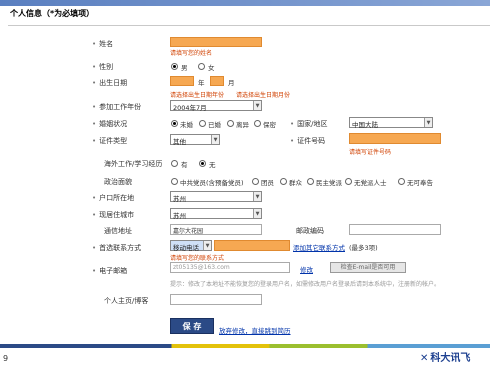 The image size is (490, 365). What do you see at coordinates (306, 269) in the screenshot?
I see `email-modify-link: 修改` at bounding box center [306, 269].